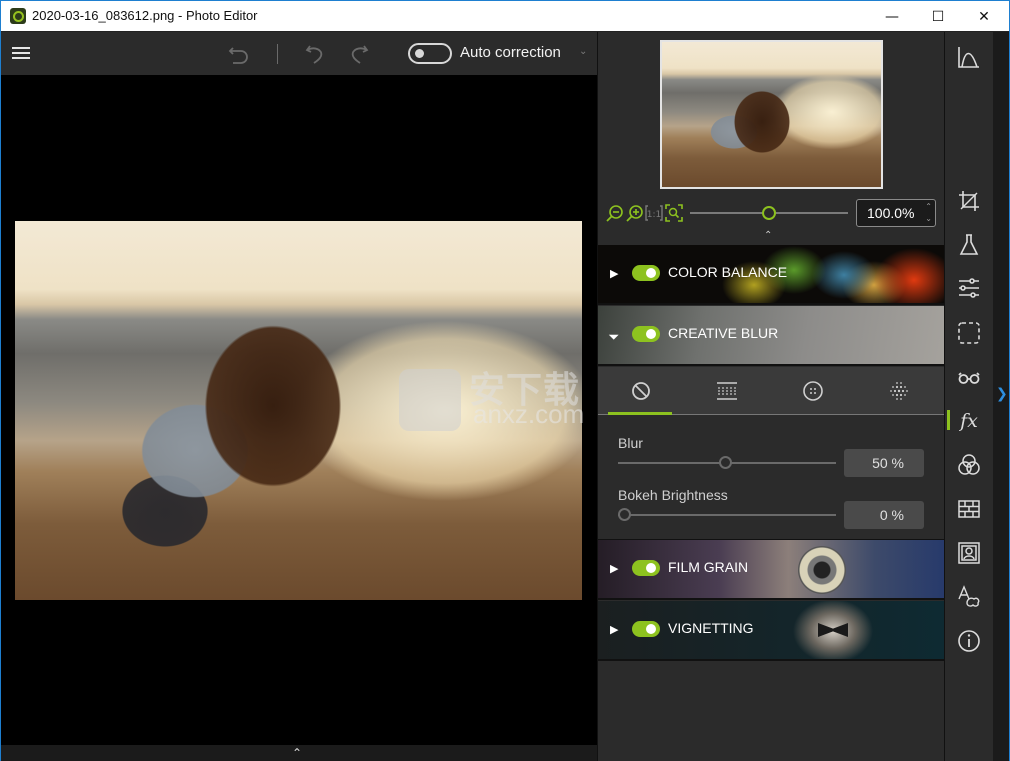 This screenshot has height=761, width=1010. What do you see at coordinates (969, 333) in the screenshot?
I see `selection-icon` at bounding box center [969, 333].